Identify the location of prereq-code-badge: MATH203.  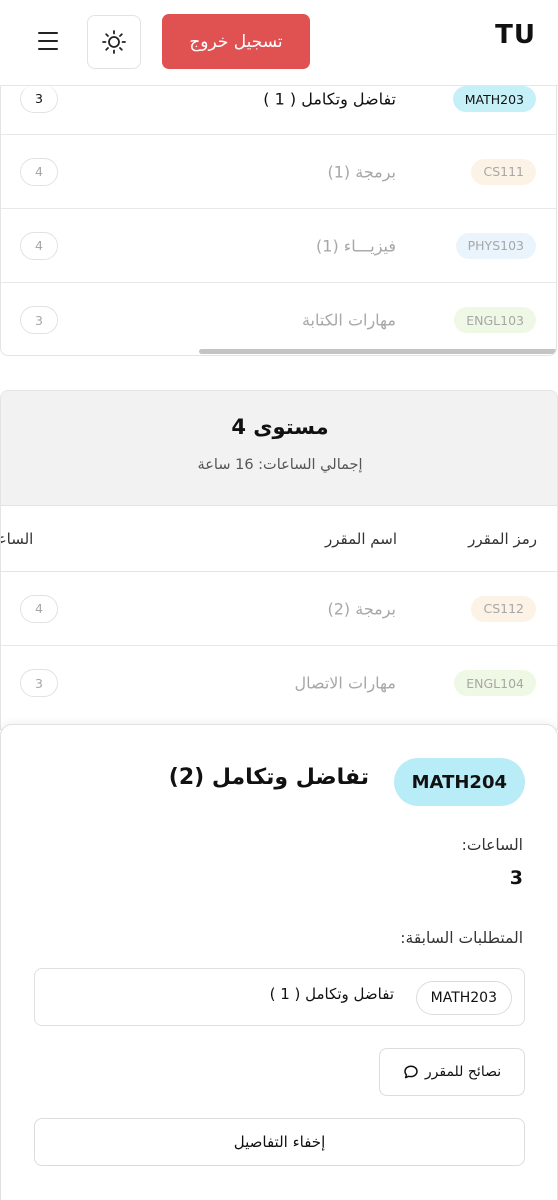
(463, 998).